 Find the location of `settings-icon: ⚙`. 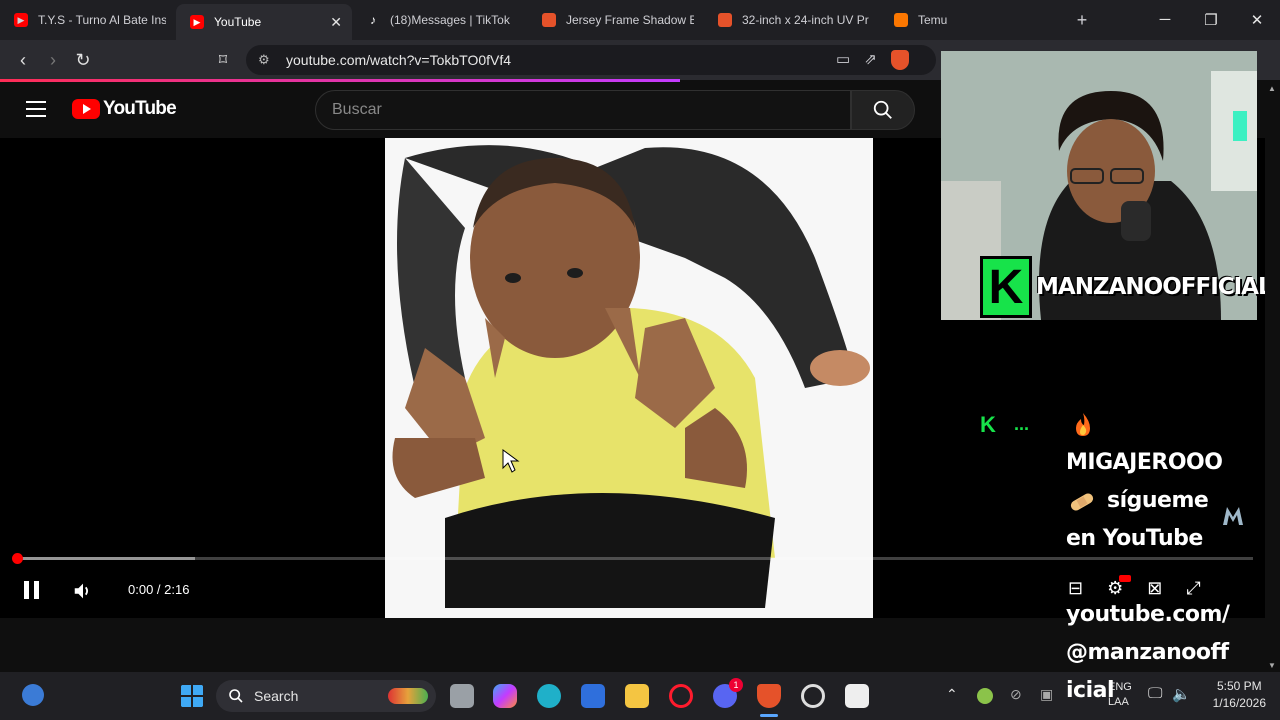

settings-icon: ⚙ is located at coordinates (1119, 587).